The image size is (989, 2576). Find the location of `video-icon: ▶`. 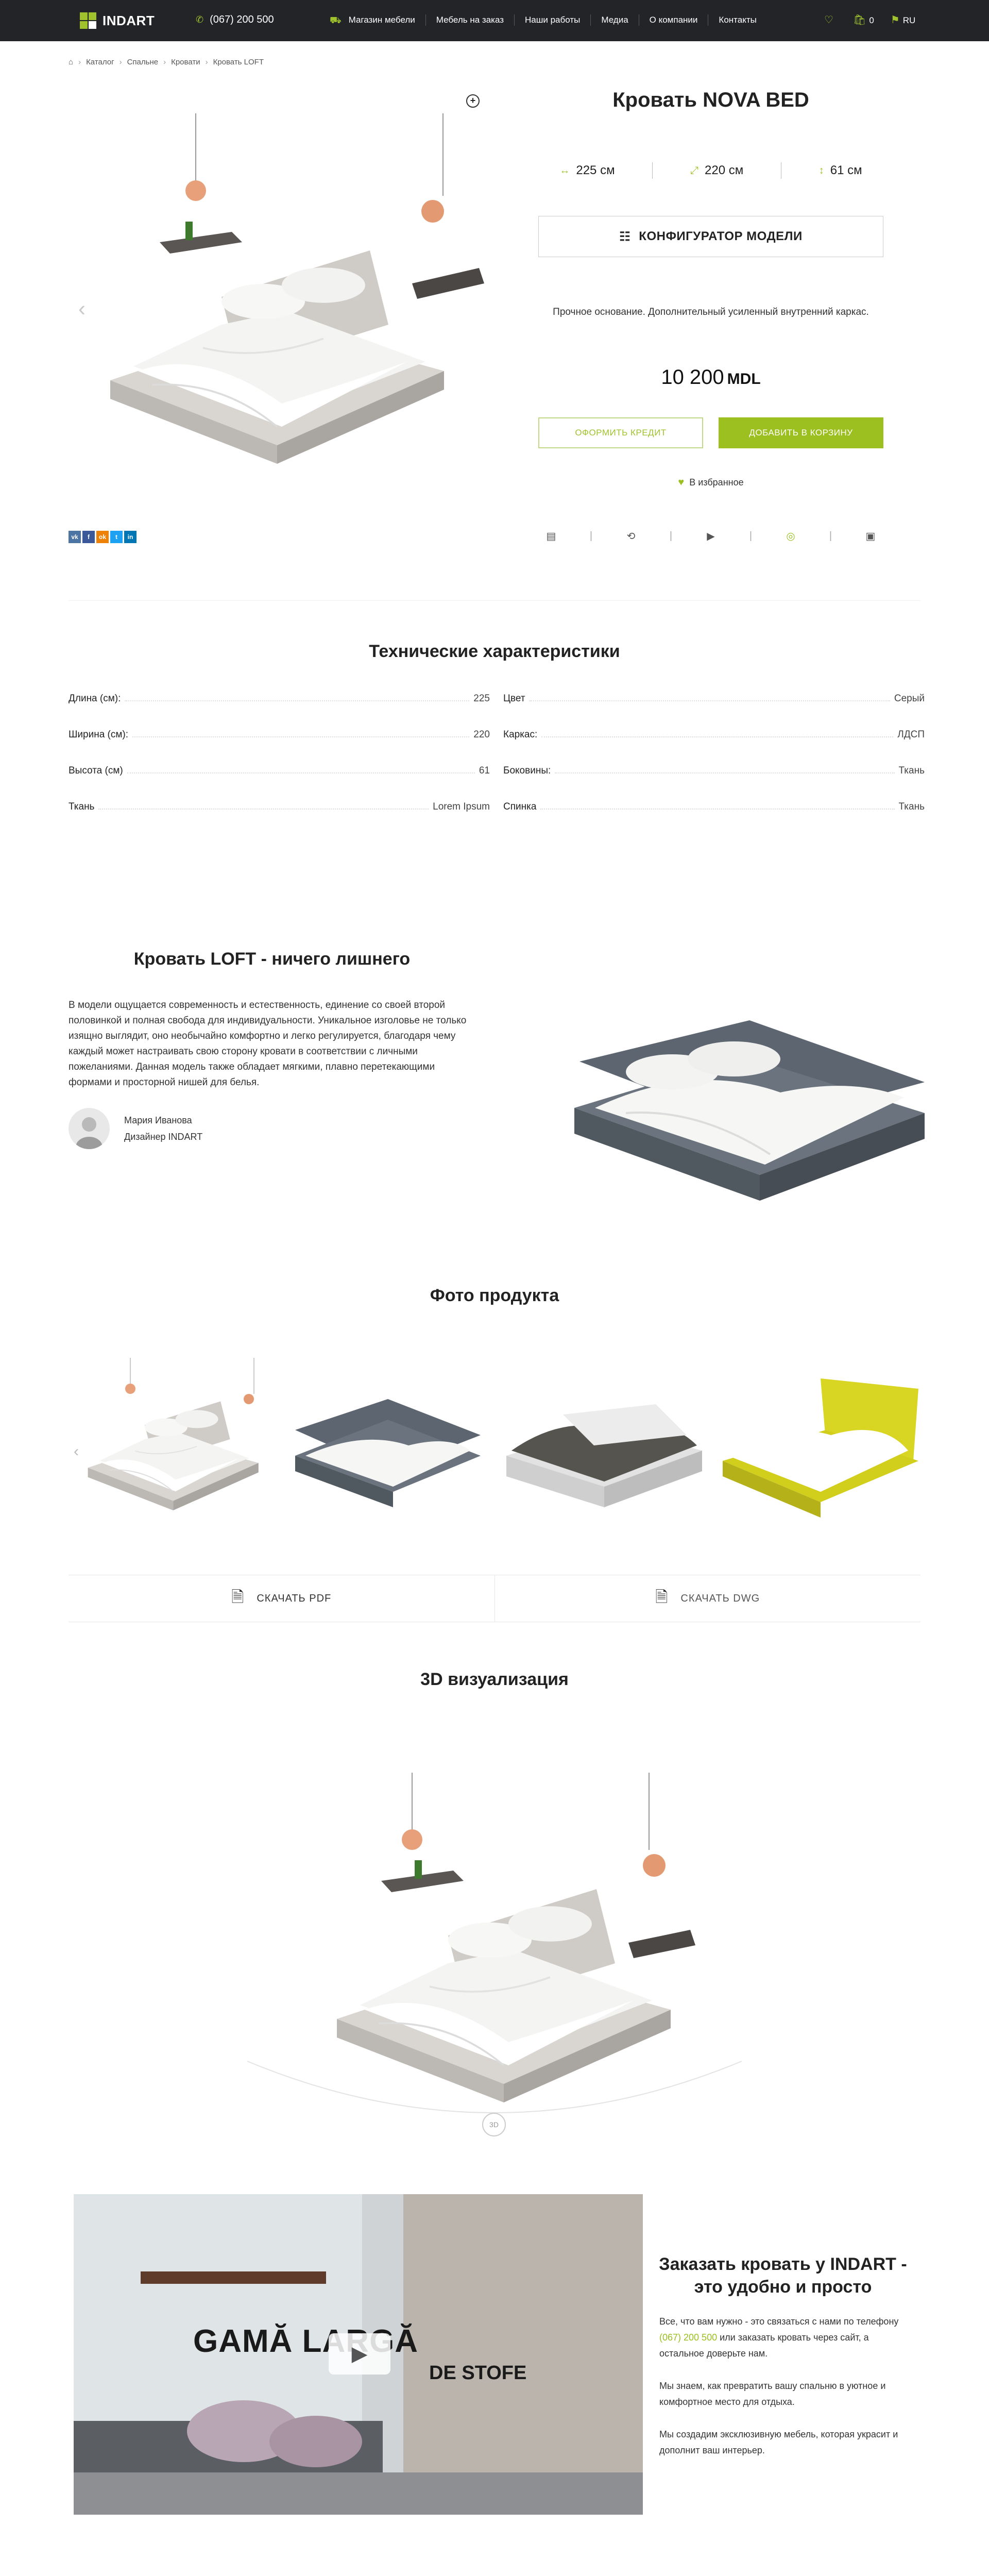

video-icon: ▶ is located at coordinates (711, 536).